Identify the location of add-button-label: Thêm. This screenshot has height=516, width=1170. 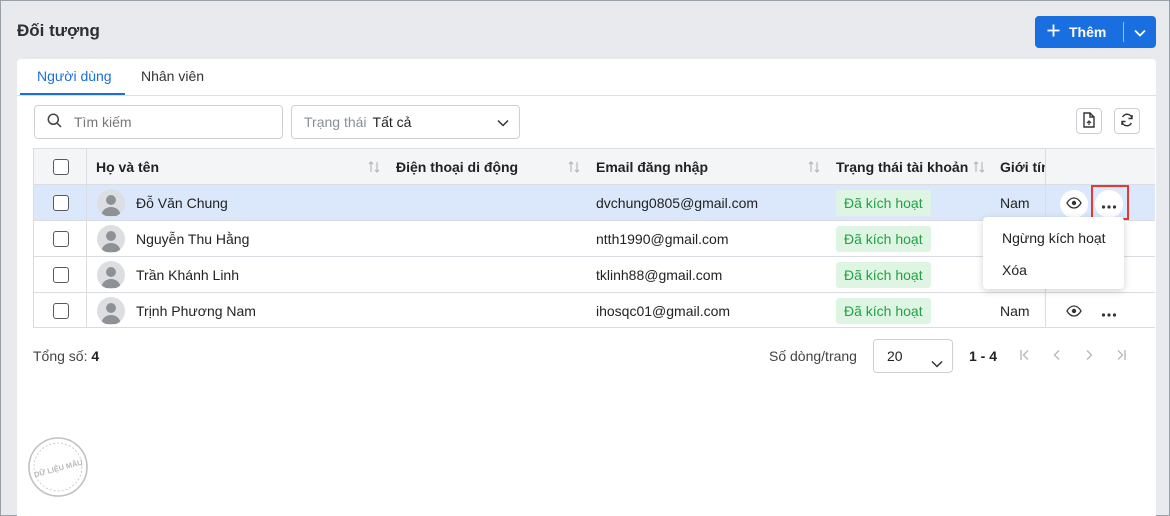
(1088, 32).